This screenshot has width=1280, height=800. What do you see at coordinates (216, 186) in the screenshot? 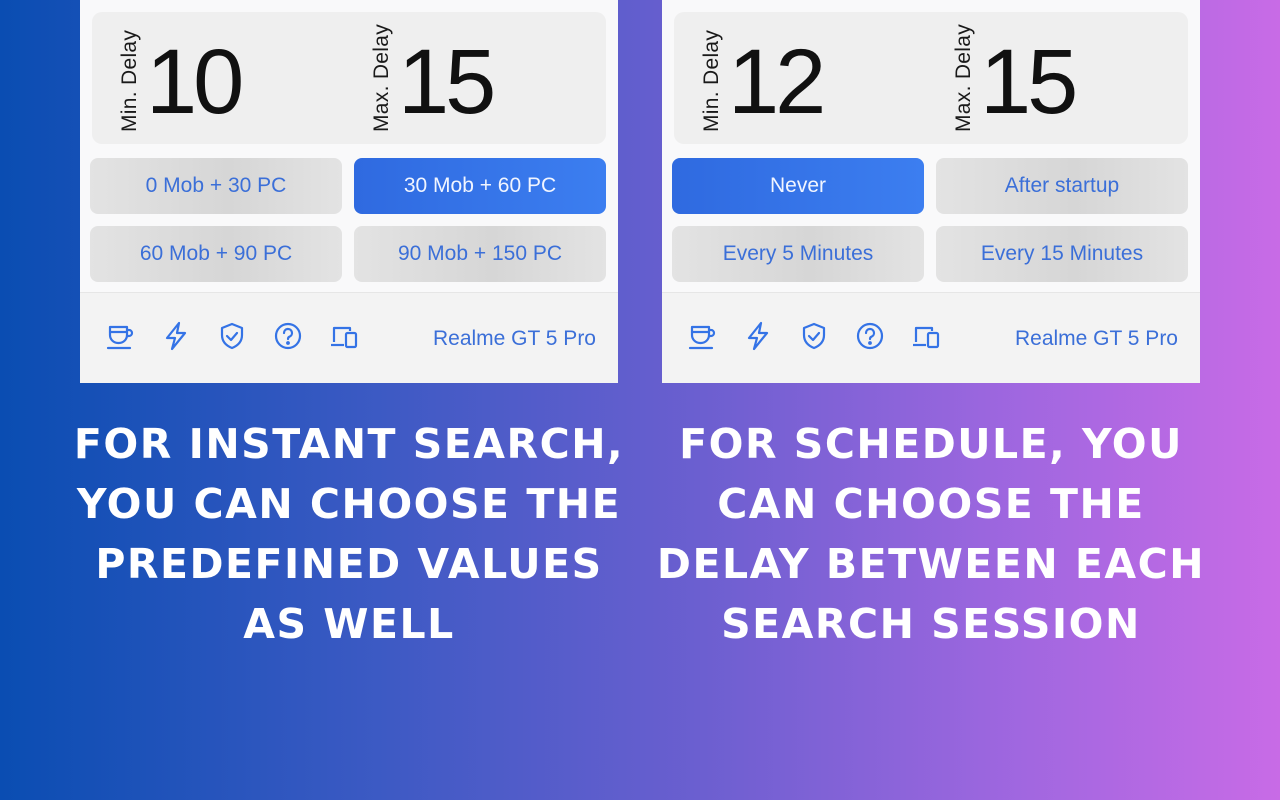
I see `preset-option-0mob-30pc: 0 Mob + 30 PC` at bounding box center [216, 186].